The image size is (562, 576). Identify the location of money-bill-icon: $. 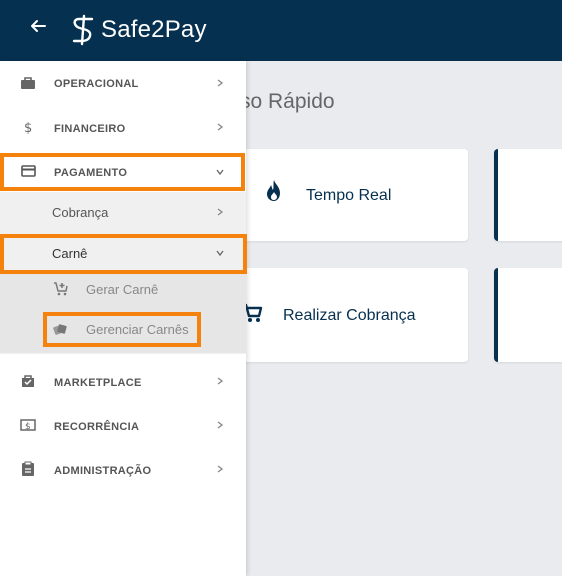
(28, 425).